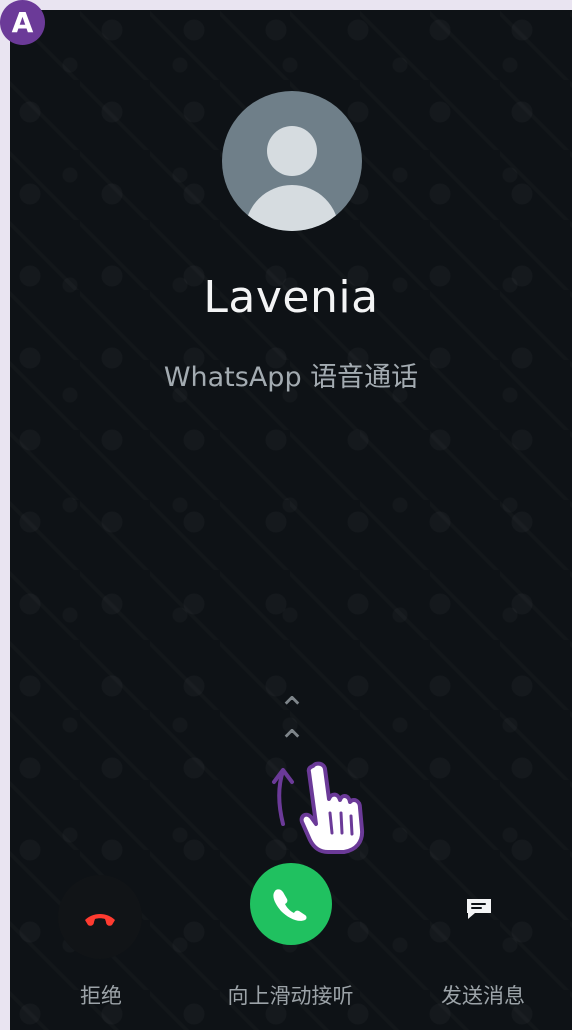 This screenshot has height=1030, width=572. What do you see at coordinates (22, 22) in the screenshot?
I see `annotation-badge: A` at bounding box center [22, 22].